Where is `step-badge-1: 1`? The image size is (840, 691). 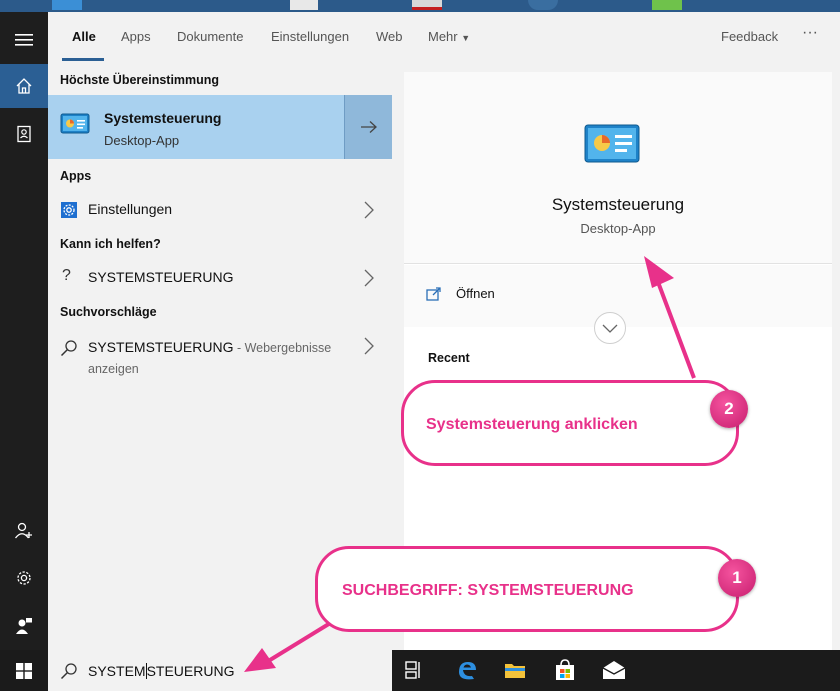
step-badge-1: 1 is located at coordinates (737, 578).